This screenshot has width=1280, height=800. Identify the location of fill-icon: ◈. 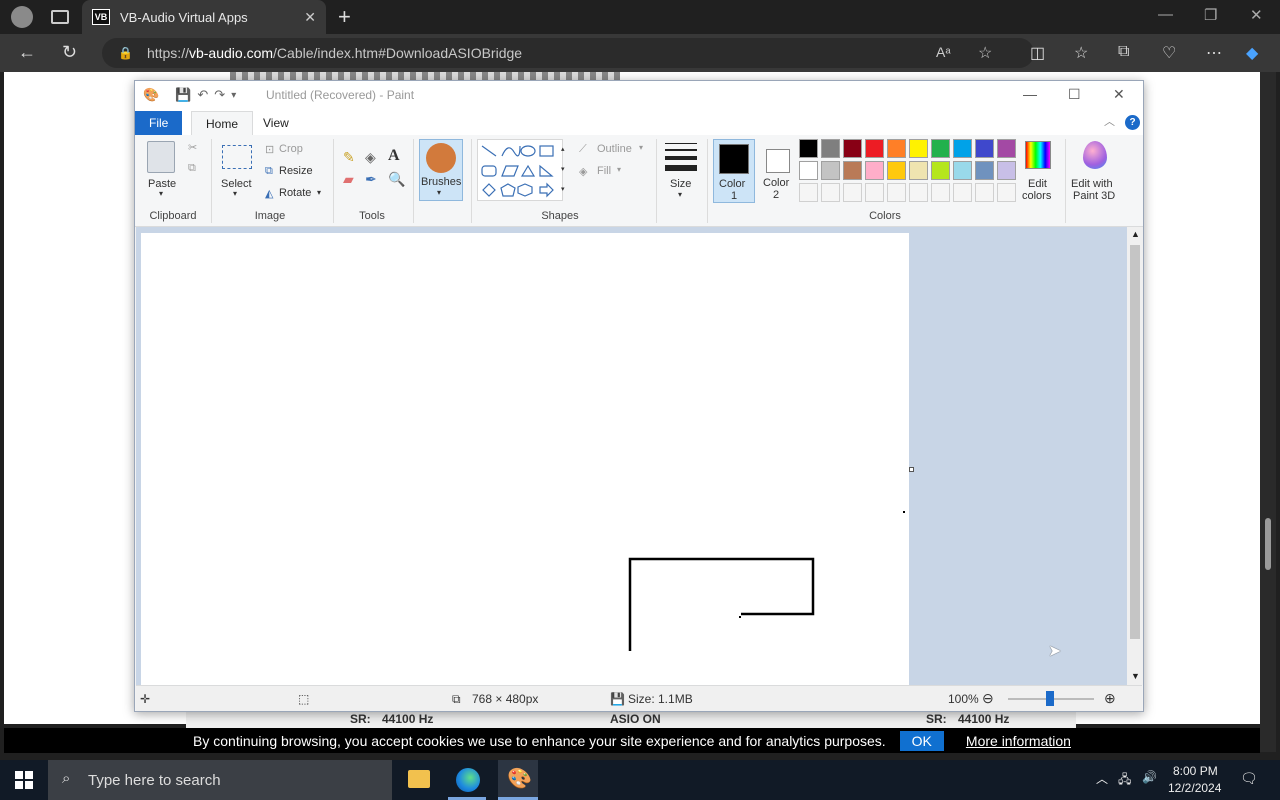
(583, 171).